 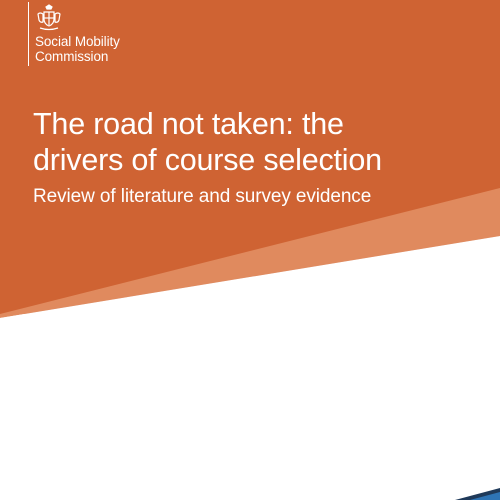 What do you see at coordinates (49, 17) in the screenshot?
I see `royal-coat-of-arms-icon` at bounding box center [49, 17].